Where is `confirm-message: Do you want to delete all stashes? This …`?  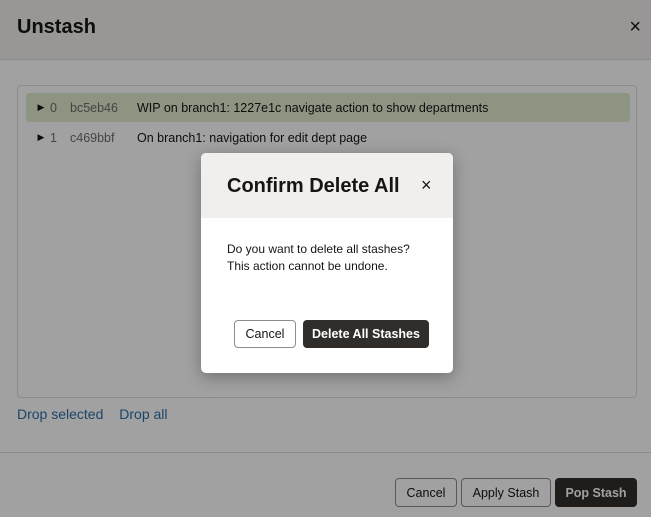
confirm-message: Do you want to delete all stashes? This … is located at coordinates (318, 258).